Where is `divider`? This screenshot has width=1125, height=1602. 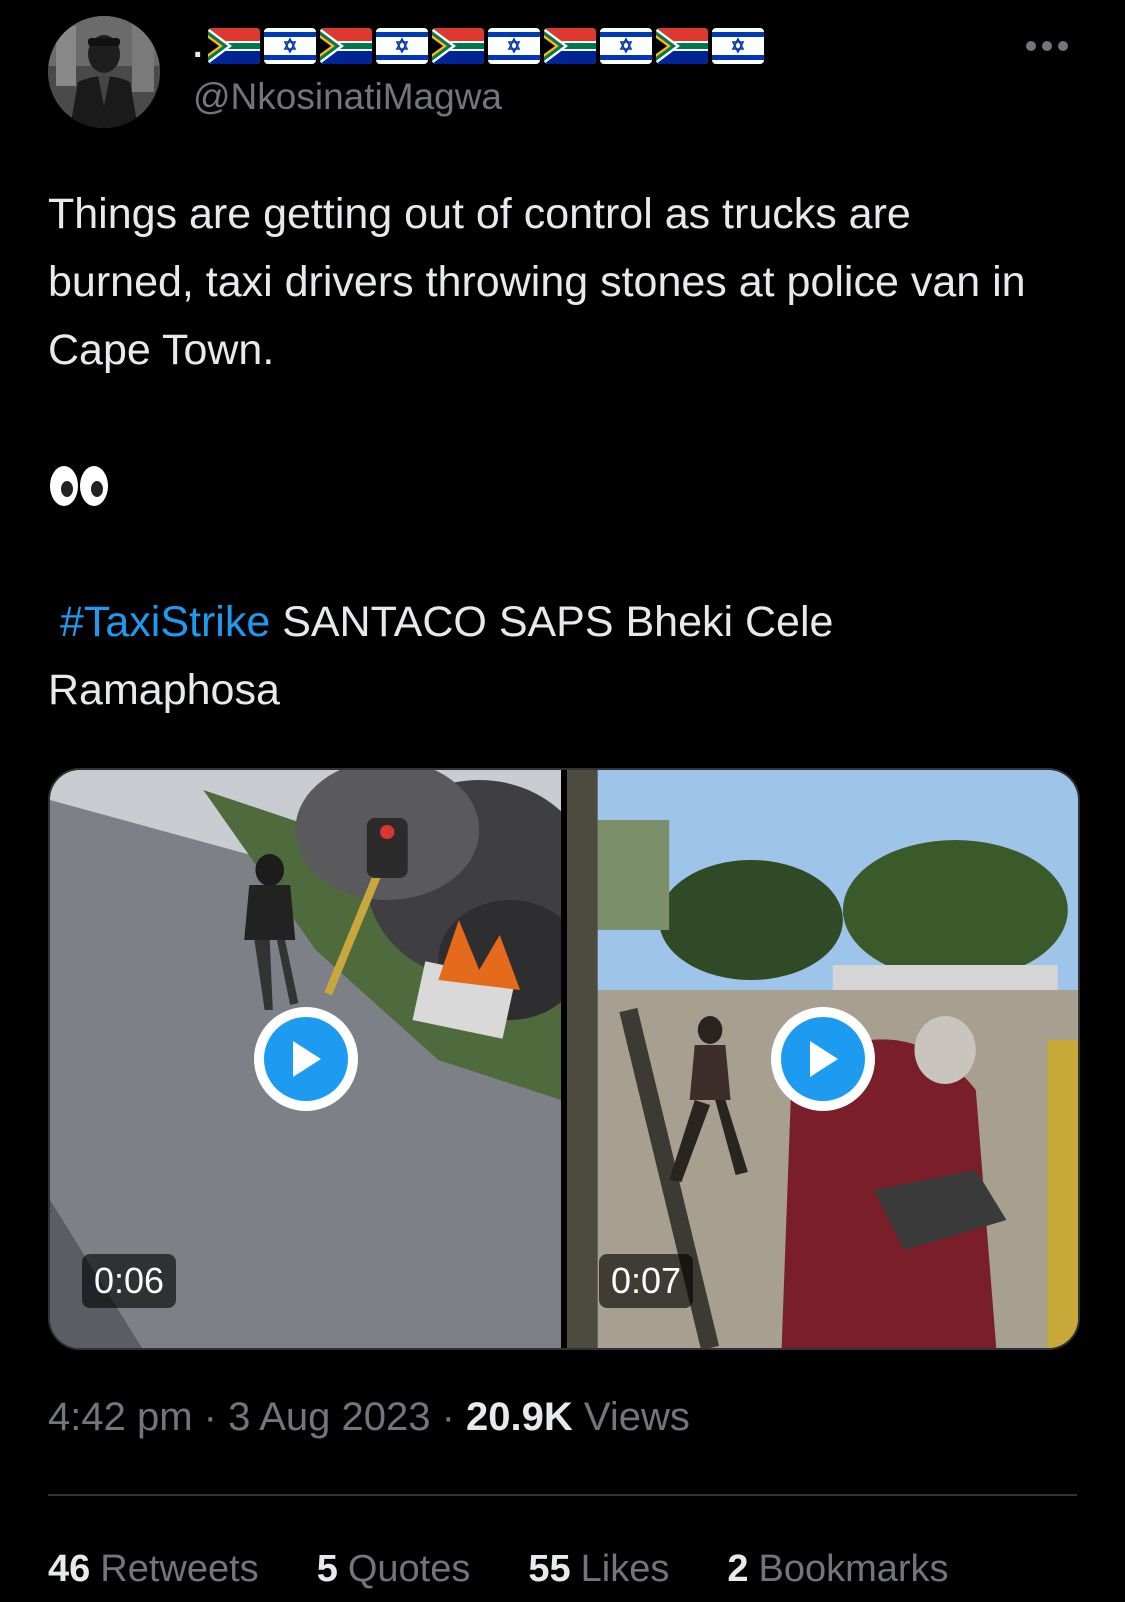 divider is located at coordinates (562, 1495).